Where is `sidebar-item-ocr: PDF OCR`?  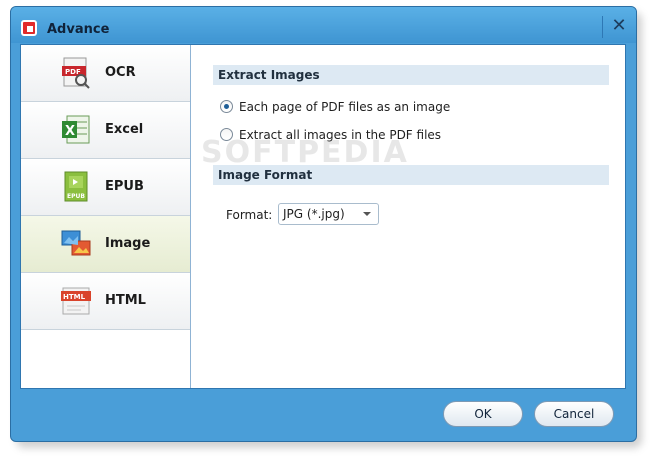
sidebar-item-ocr: PDF OCR is located at coordinates (105, 73).